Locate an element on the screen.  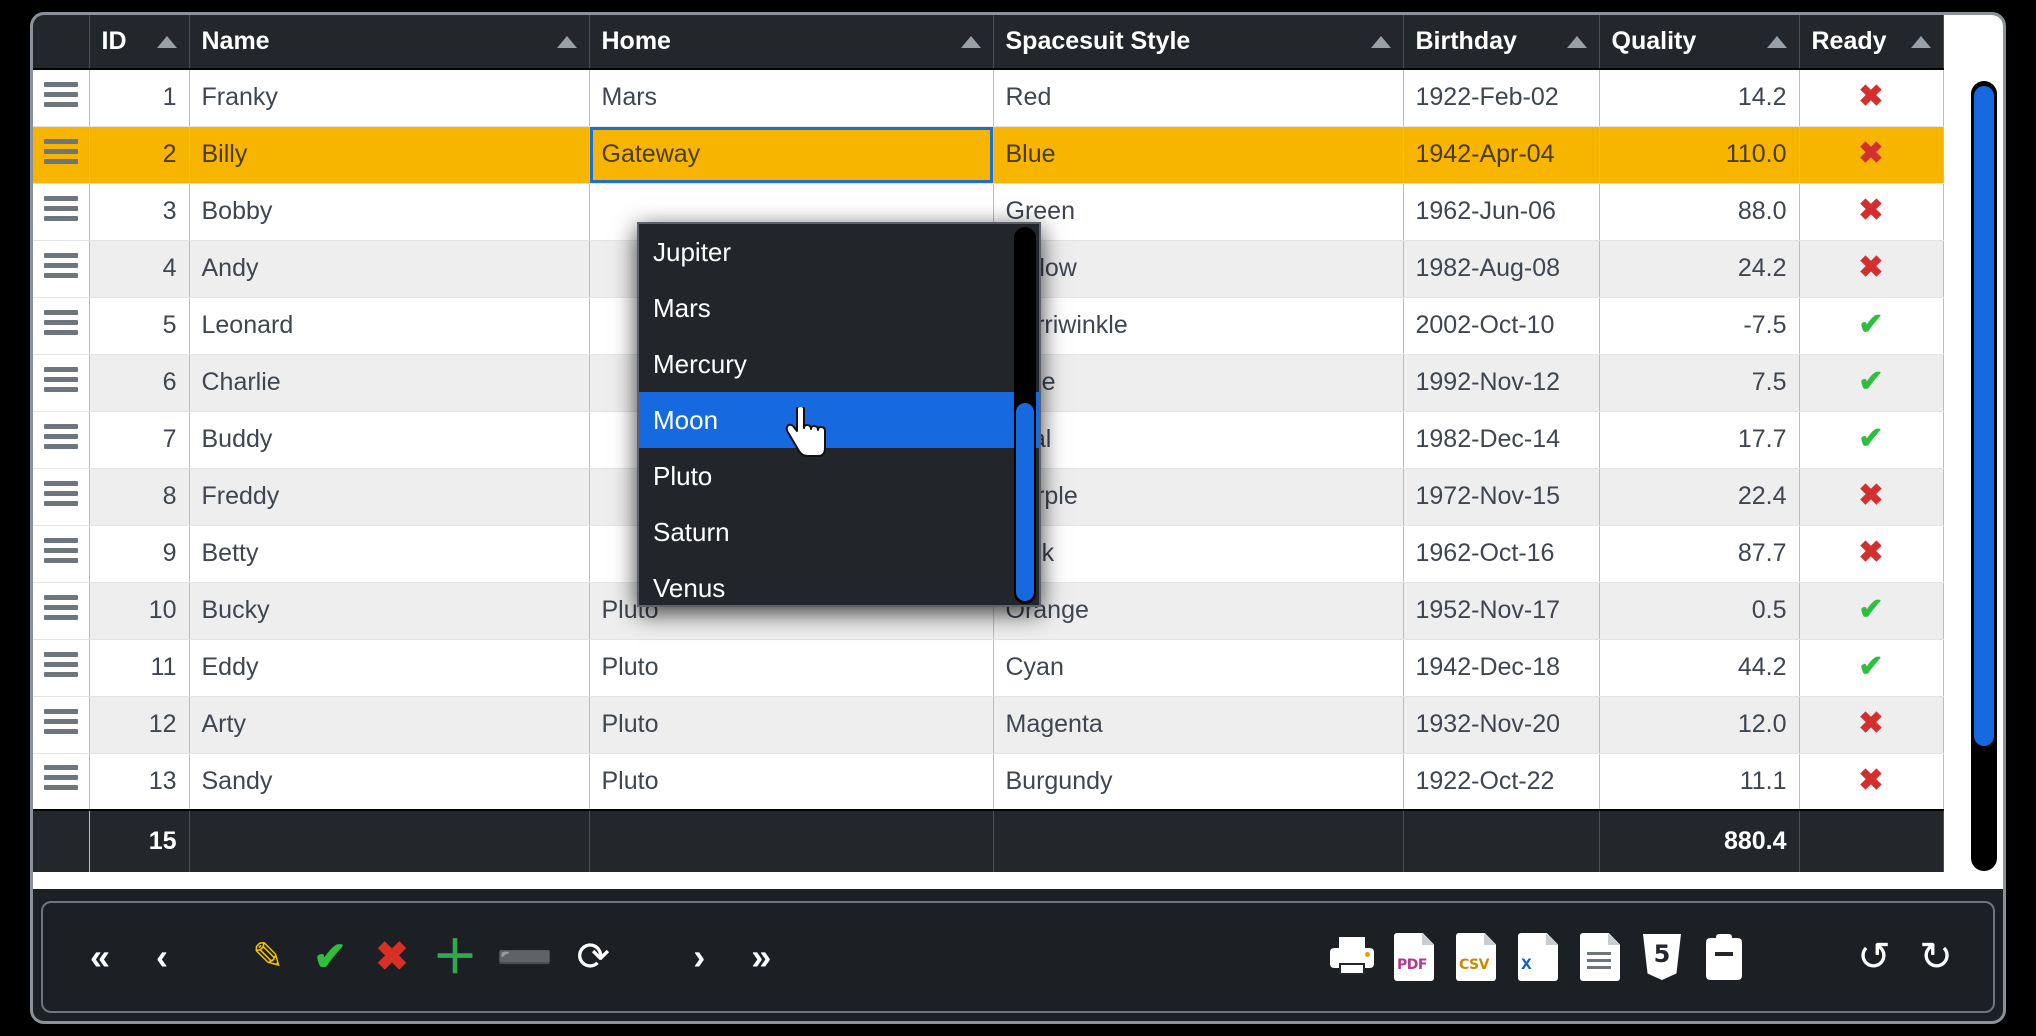
cell-name: Charlie is located at coordinates (389, 383).